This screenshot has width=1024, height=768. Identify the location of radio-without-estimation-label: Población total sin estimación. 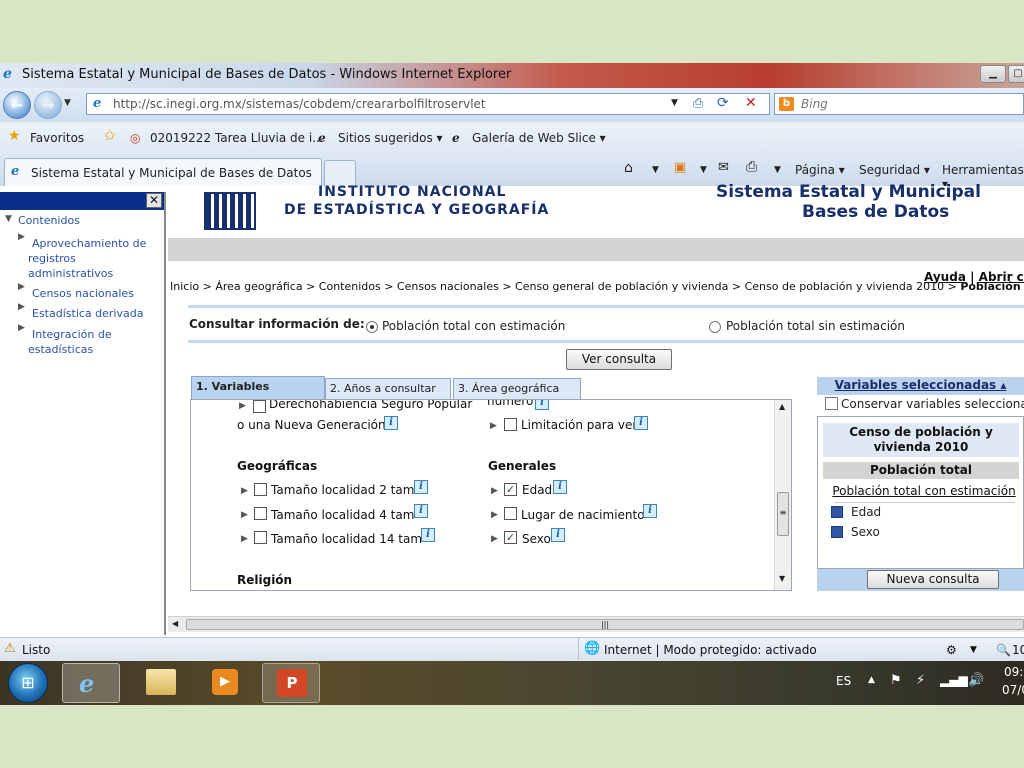
(815, 326).